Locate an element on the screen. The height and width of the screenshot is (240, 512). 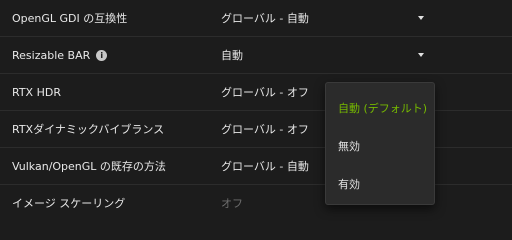
dropdown-menu: 自動 (デフォルト) 無効 有効 is located at coordinates (380, 143).